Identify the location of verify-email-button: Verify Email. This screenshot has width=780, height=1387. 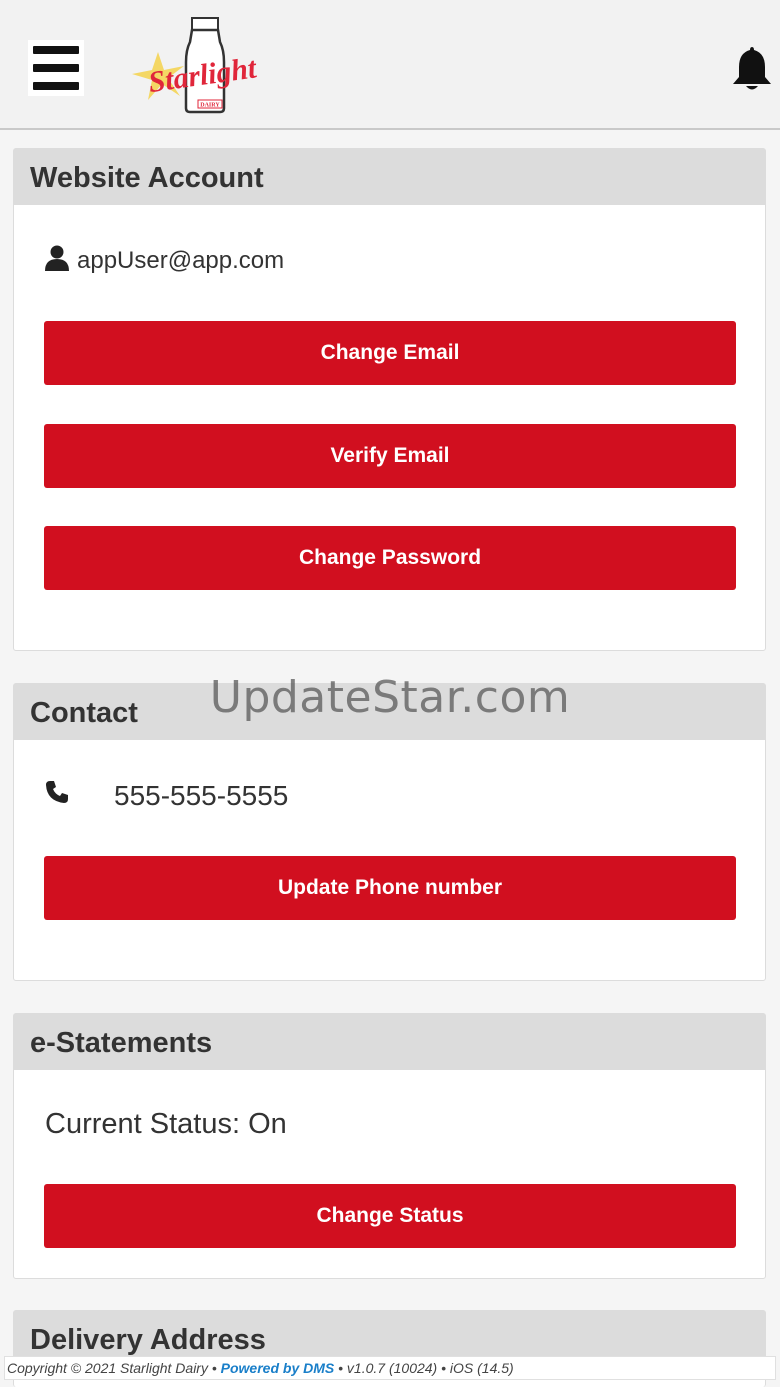
(390, 456).